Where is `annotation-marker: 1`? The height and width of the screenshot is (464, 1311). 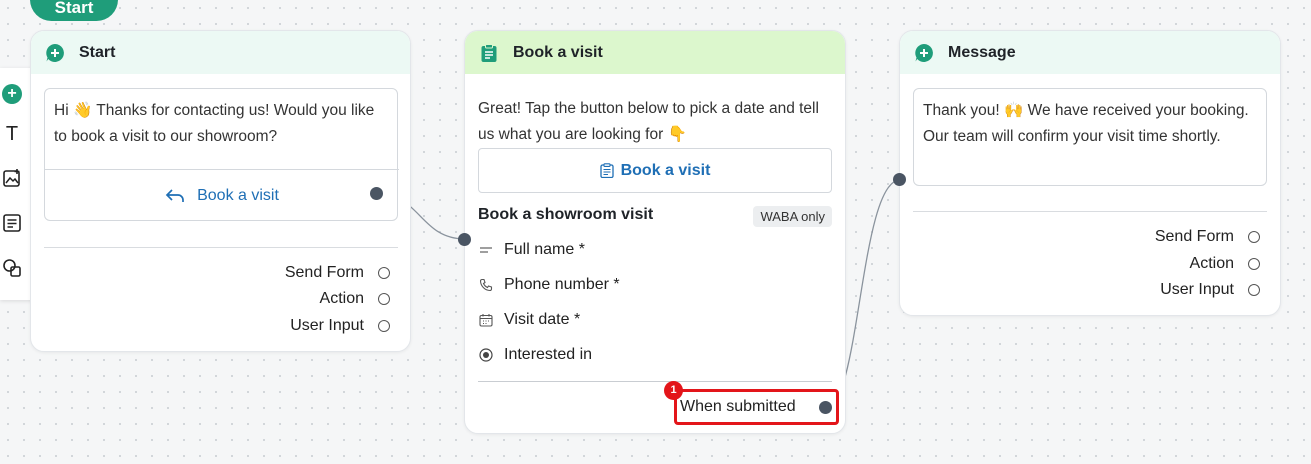 annotation-marker: 1 is located at coordinates (673, 390).